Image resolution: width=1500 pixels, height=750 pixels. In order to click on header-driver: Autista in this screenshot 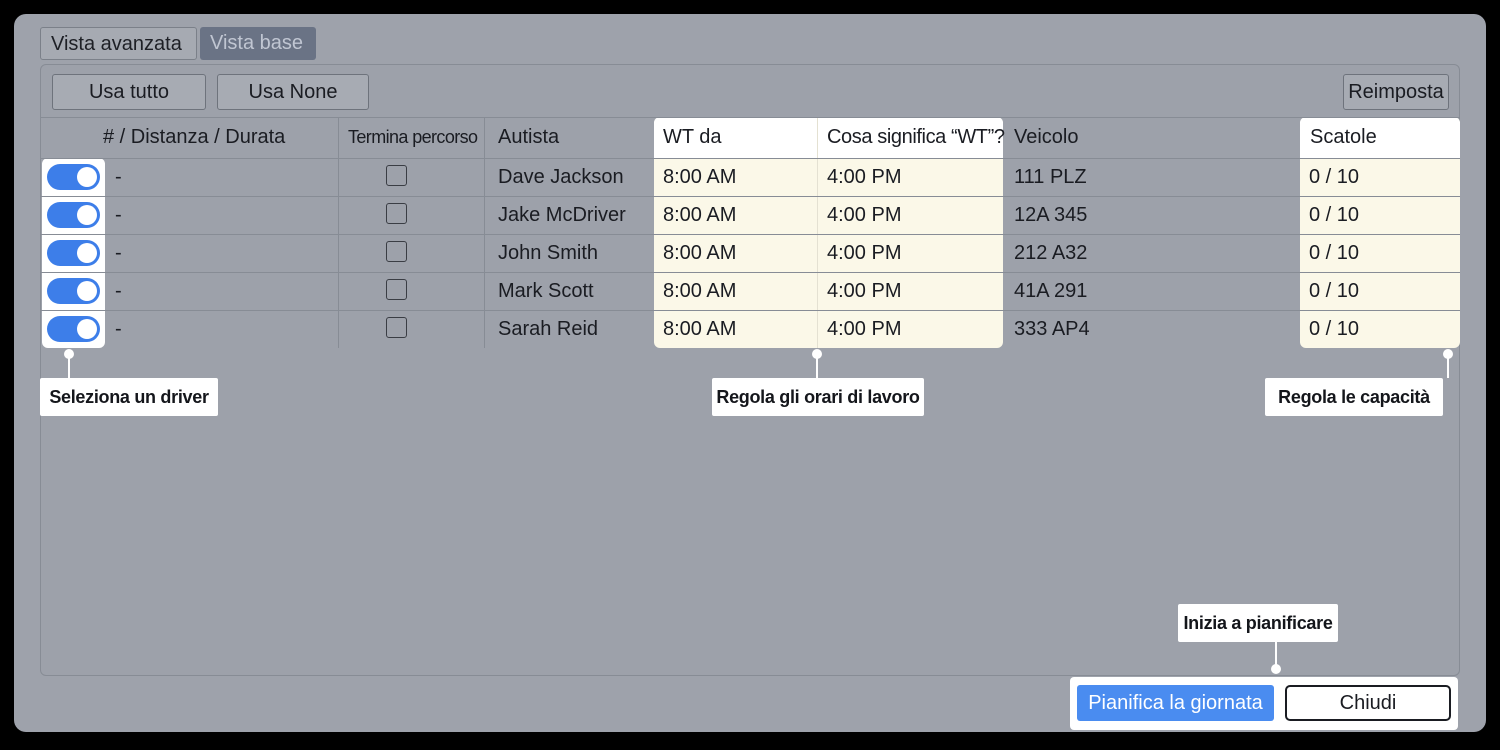, I will do `click(528, 137)`.